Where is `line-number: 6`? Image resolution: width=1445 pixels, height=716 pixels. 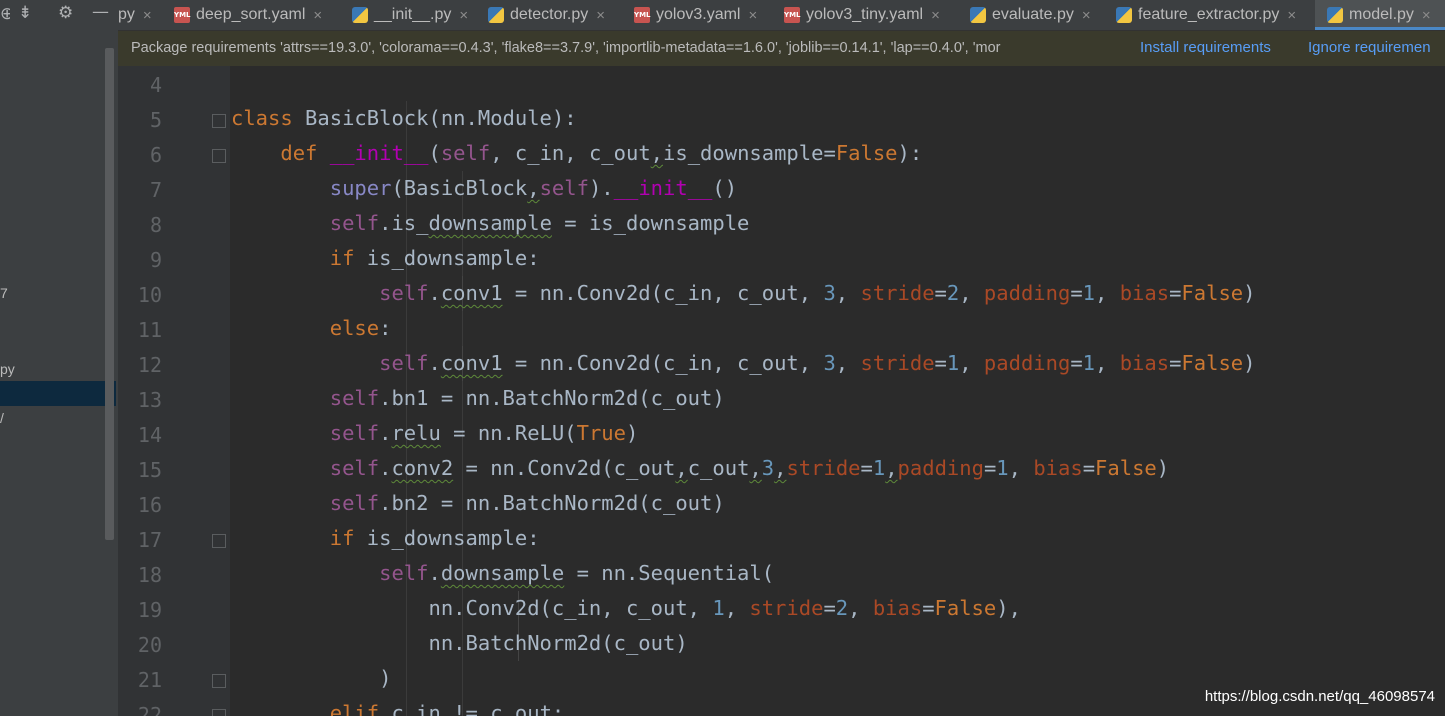
line-number: 6 is located at coordinates (155, 155).